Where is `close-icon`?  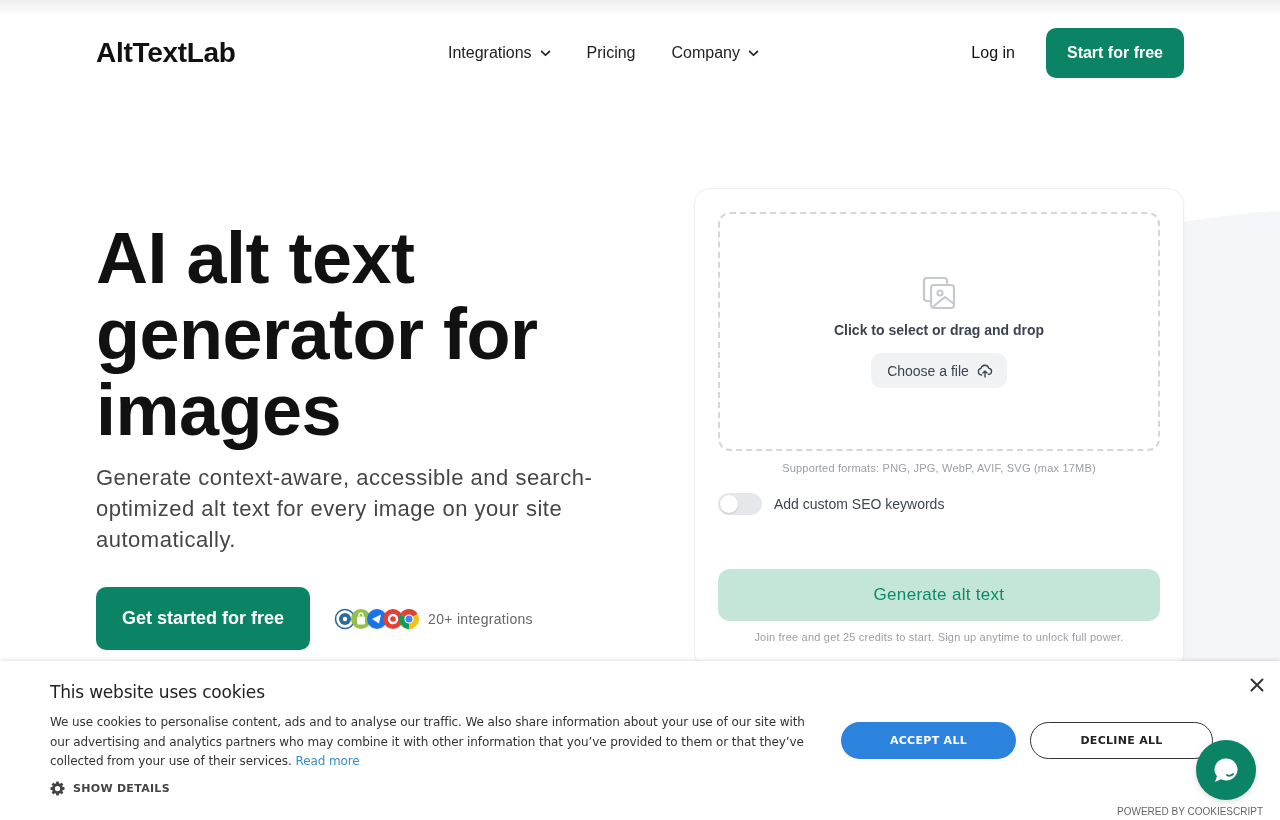
close-icon is located at coordinates (1257, 685).